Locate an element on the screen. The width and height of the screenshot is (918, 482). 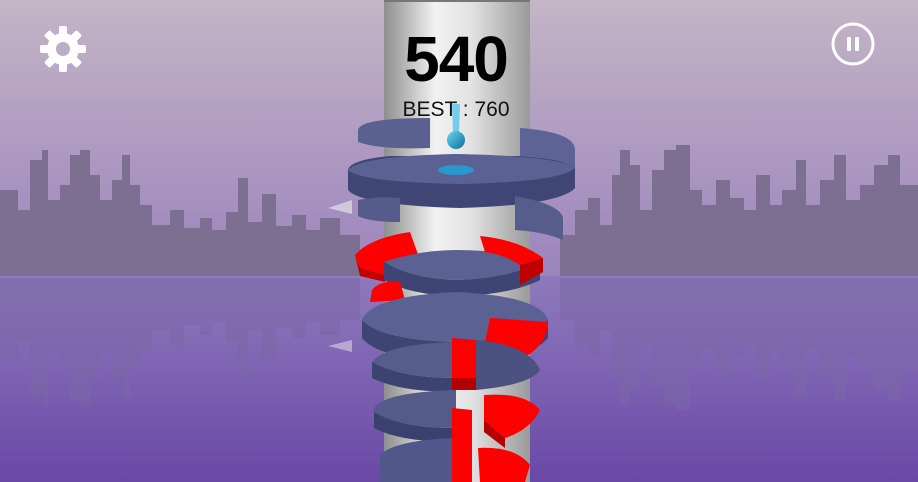
score-display: 540 is located at coordinates (456, 59).